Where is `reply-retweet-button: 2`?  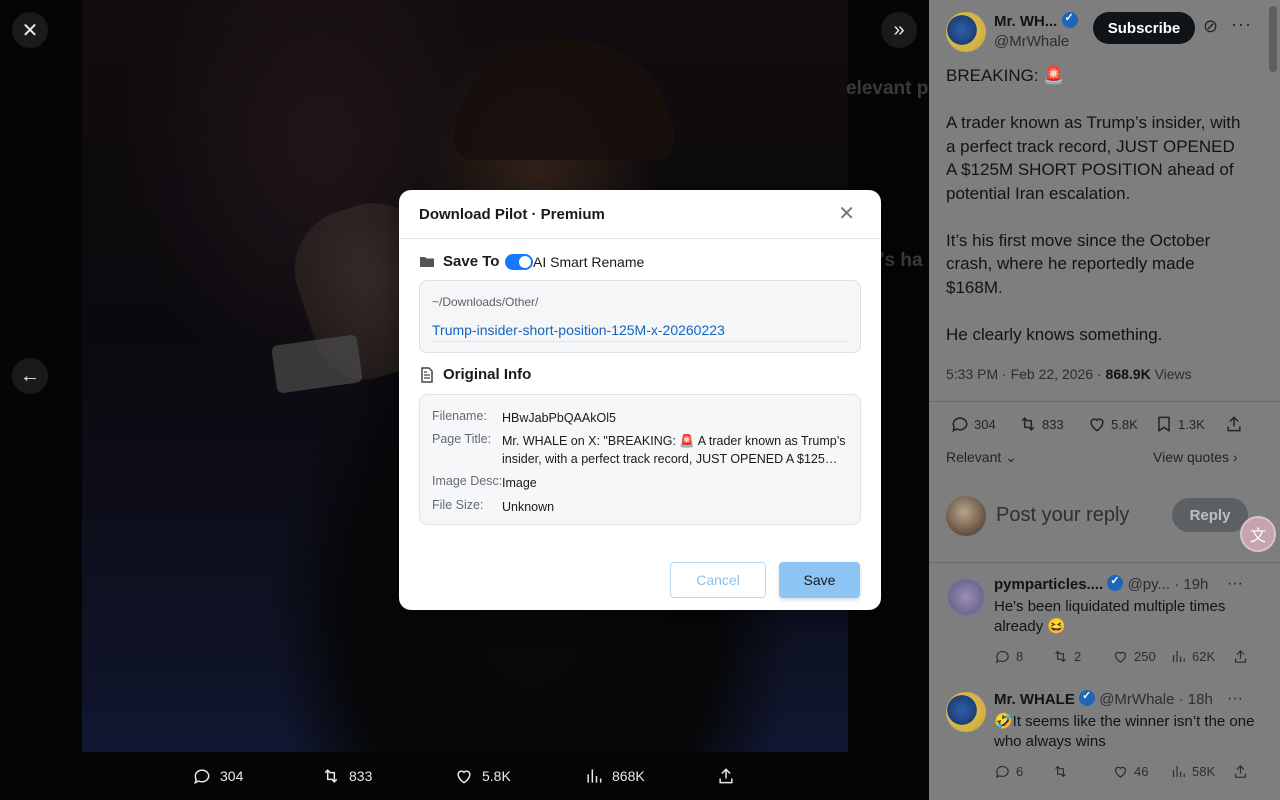 reply-retweet-button: 2 is located at coordinates (1066, 656).